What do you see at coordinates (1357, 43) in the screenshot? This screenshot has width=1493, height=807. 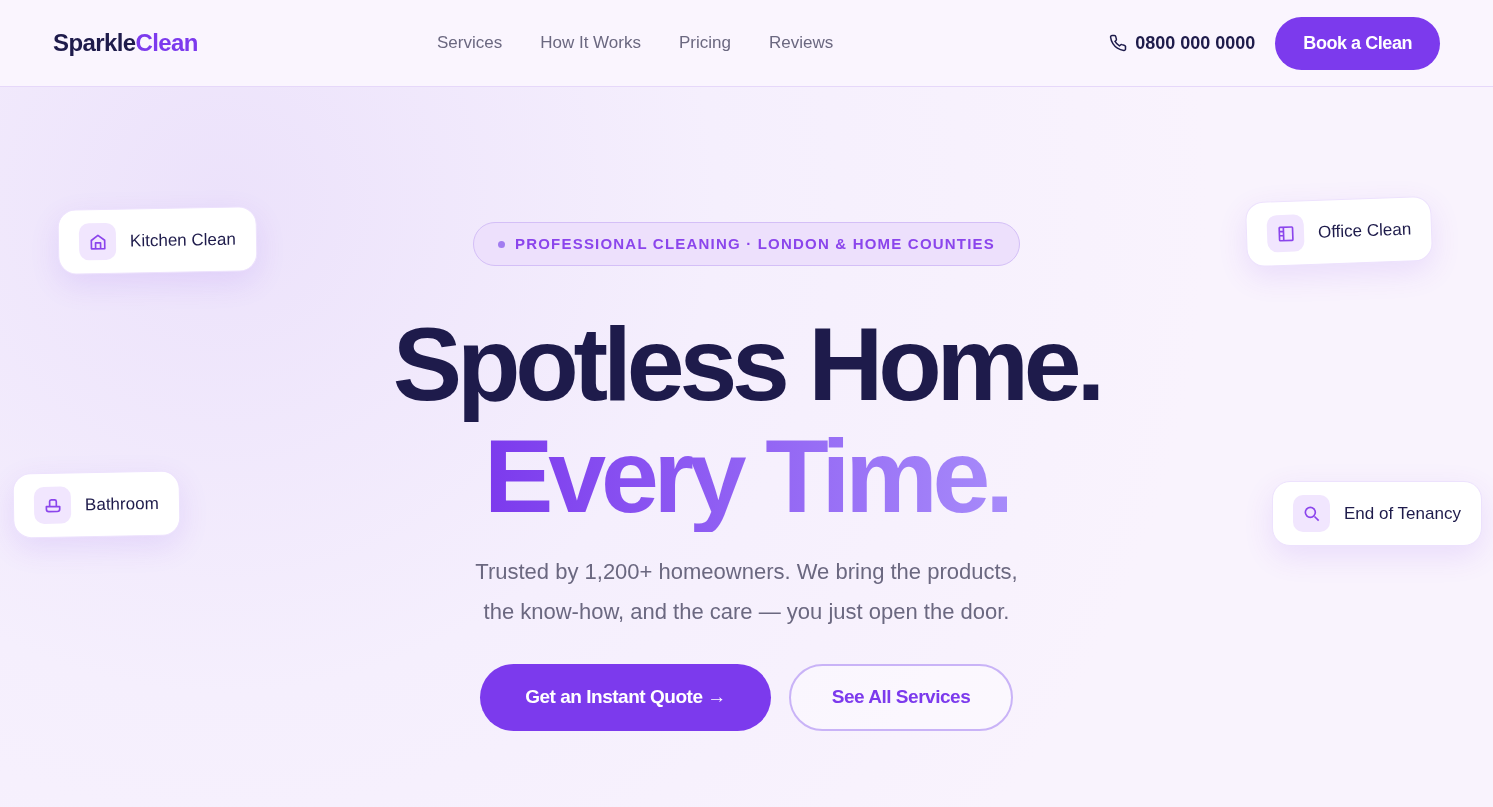 I see `book-button: Book a Clean` at bounding box center [1357, 43].